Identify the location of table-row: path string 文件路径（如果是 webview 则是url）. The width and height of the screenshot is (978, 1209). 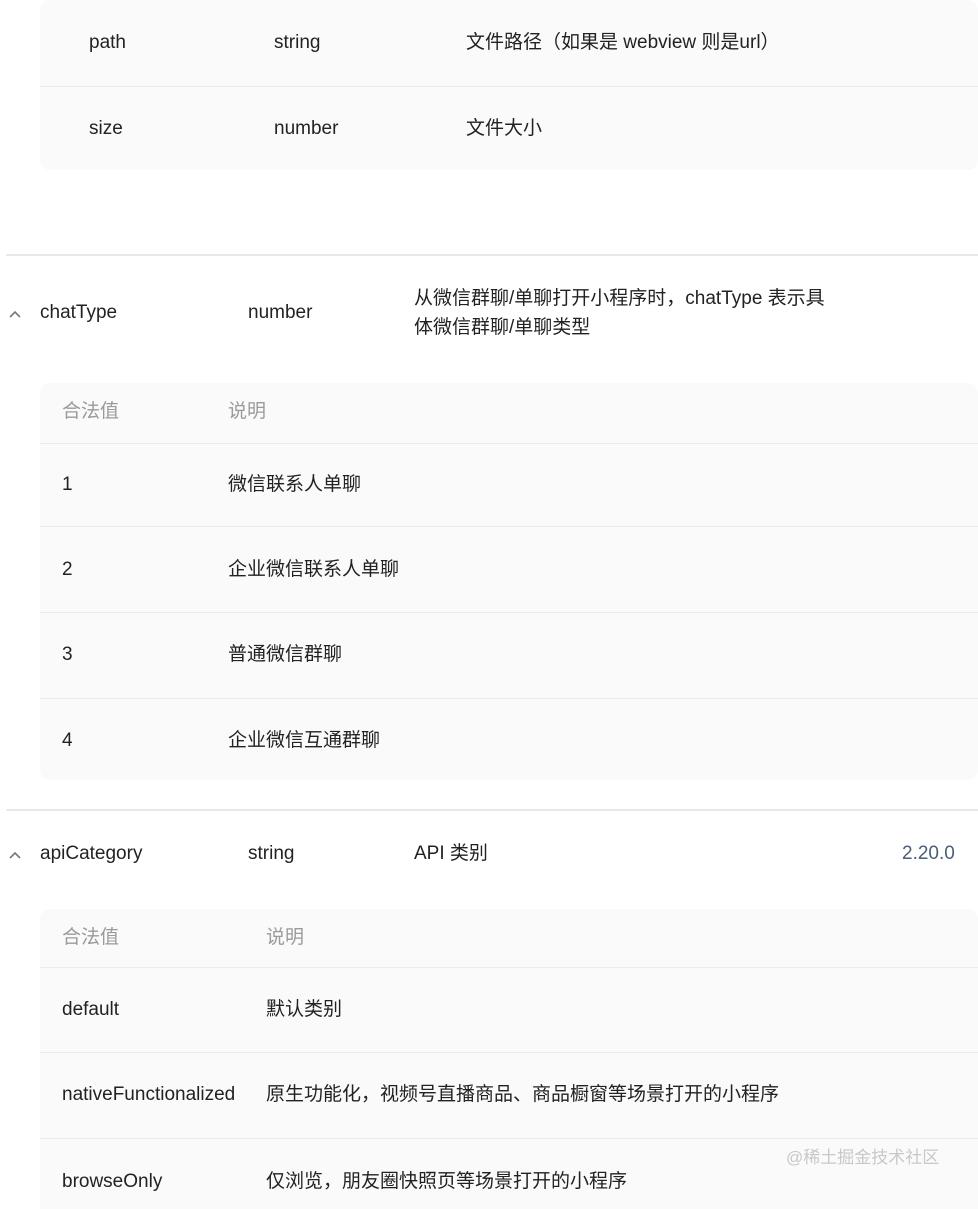
(509, 43).